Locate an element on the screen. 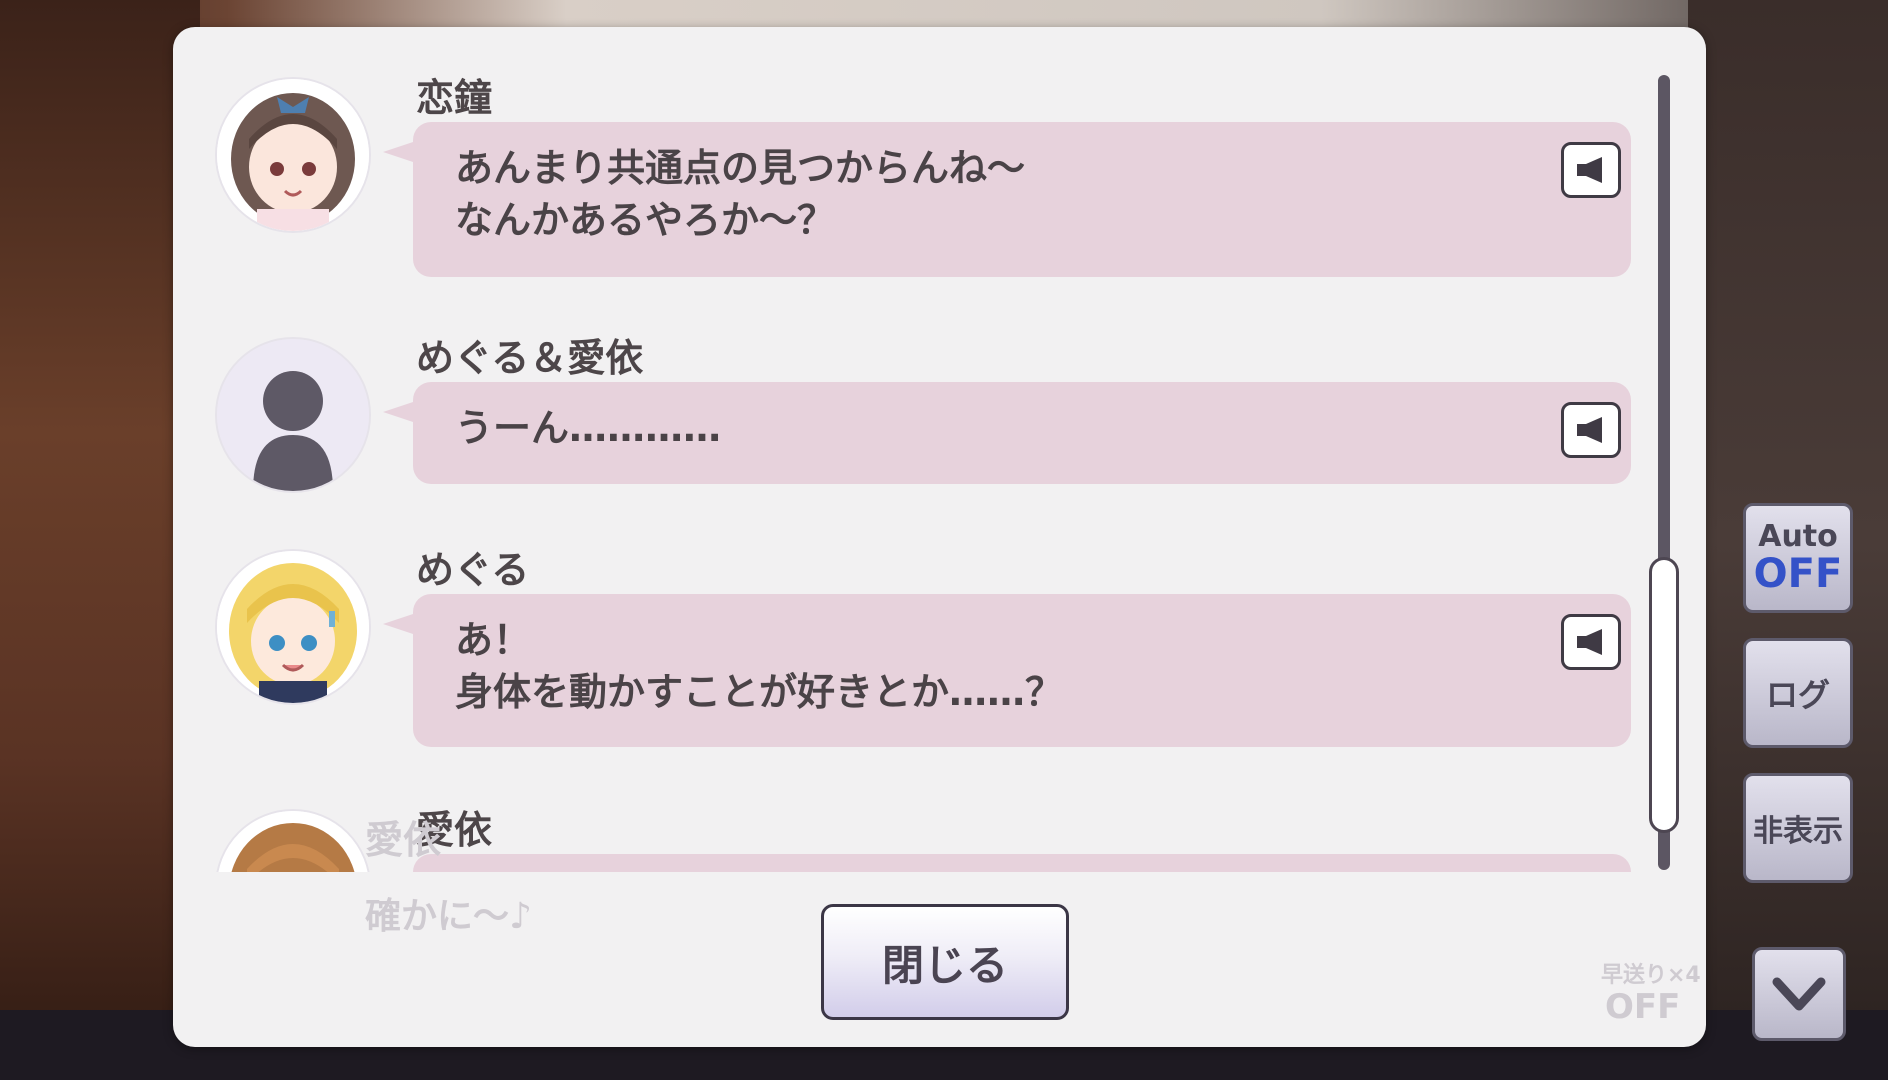  background-fast-forward-label: 早送り×4 is located at coordinates (1651, 975).